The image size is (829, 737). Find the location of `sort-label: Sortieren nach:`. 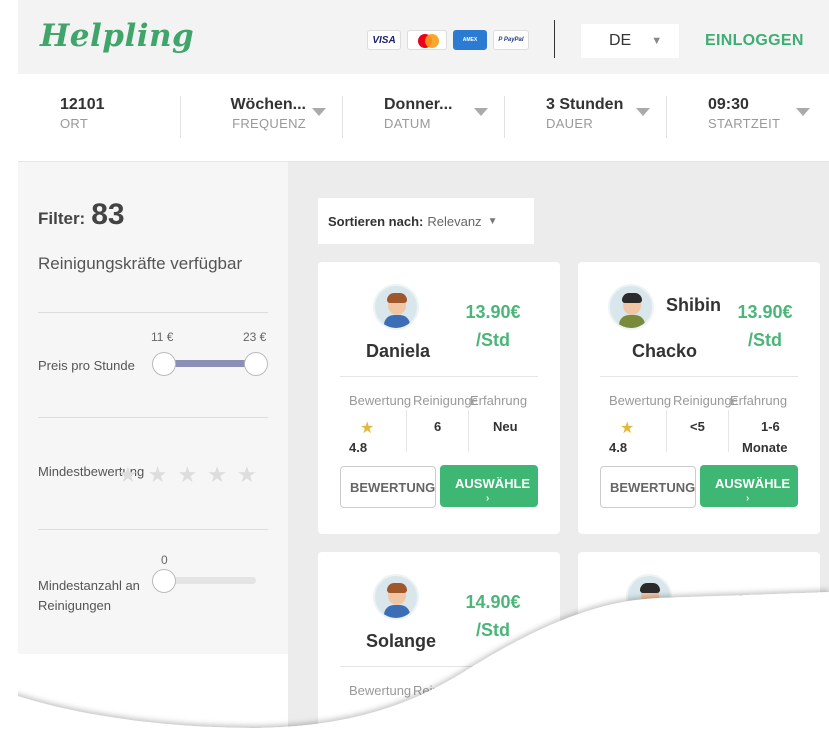

sort-label: Sortieren nach: is located at coordinates (376, 221).